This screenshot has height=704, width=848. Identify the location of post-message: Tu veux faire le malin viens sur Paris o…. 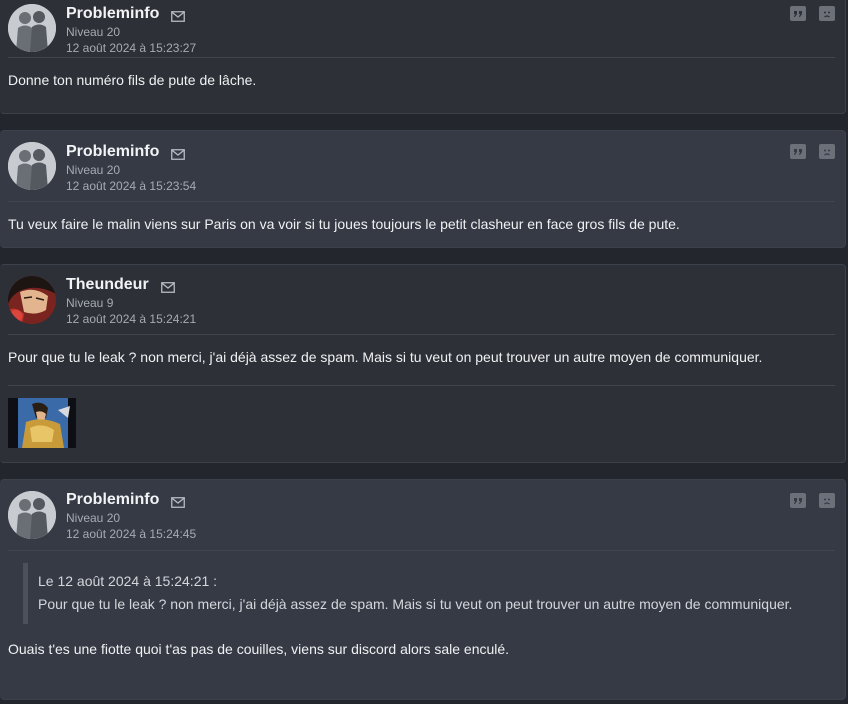
(344, 224).